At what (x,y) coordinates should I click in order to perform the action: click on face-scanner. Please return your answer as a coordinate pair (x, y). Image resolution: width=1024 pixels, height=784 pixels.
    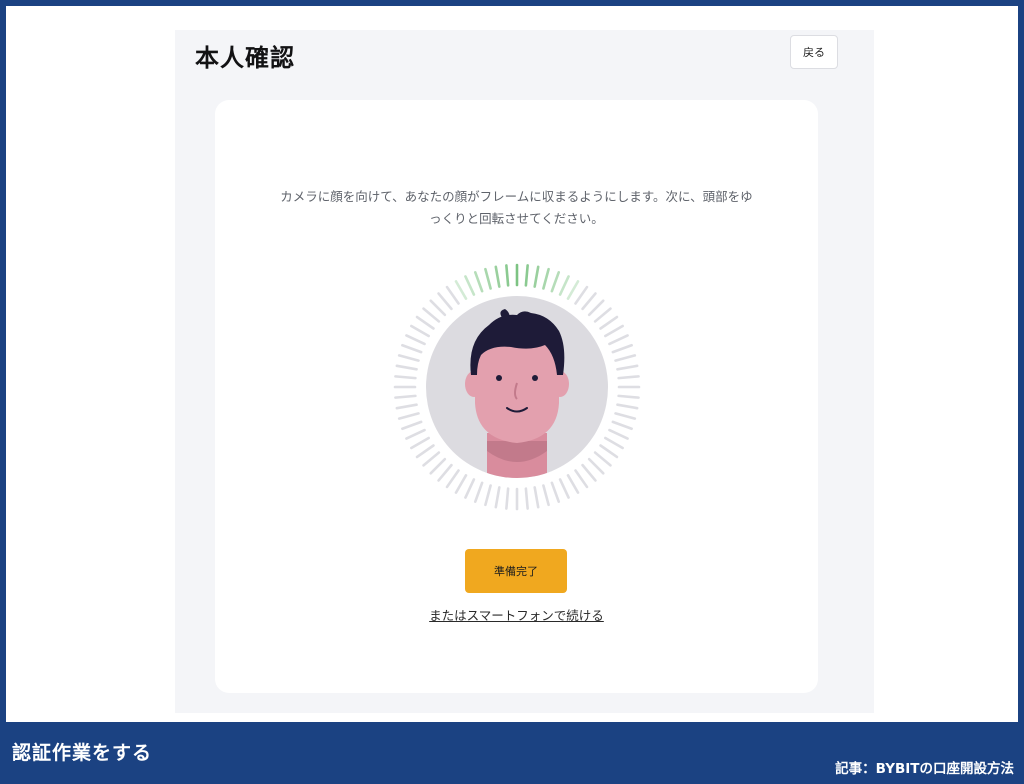
    Looking at the image, I should click on (517, 387).